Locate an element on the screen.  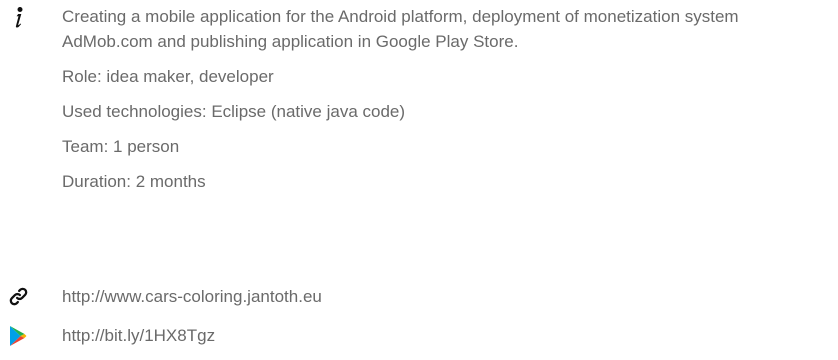
store-link-row: http://bit.ly/1HX8Tgz is located at coordinates (138, 335).